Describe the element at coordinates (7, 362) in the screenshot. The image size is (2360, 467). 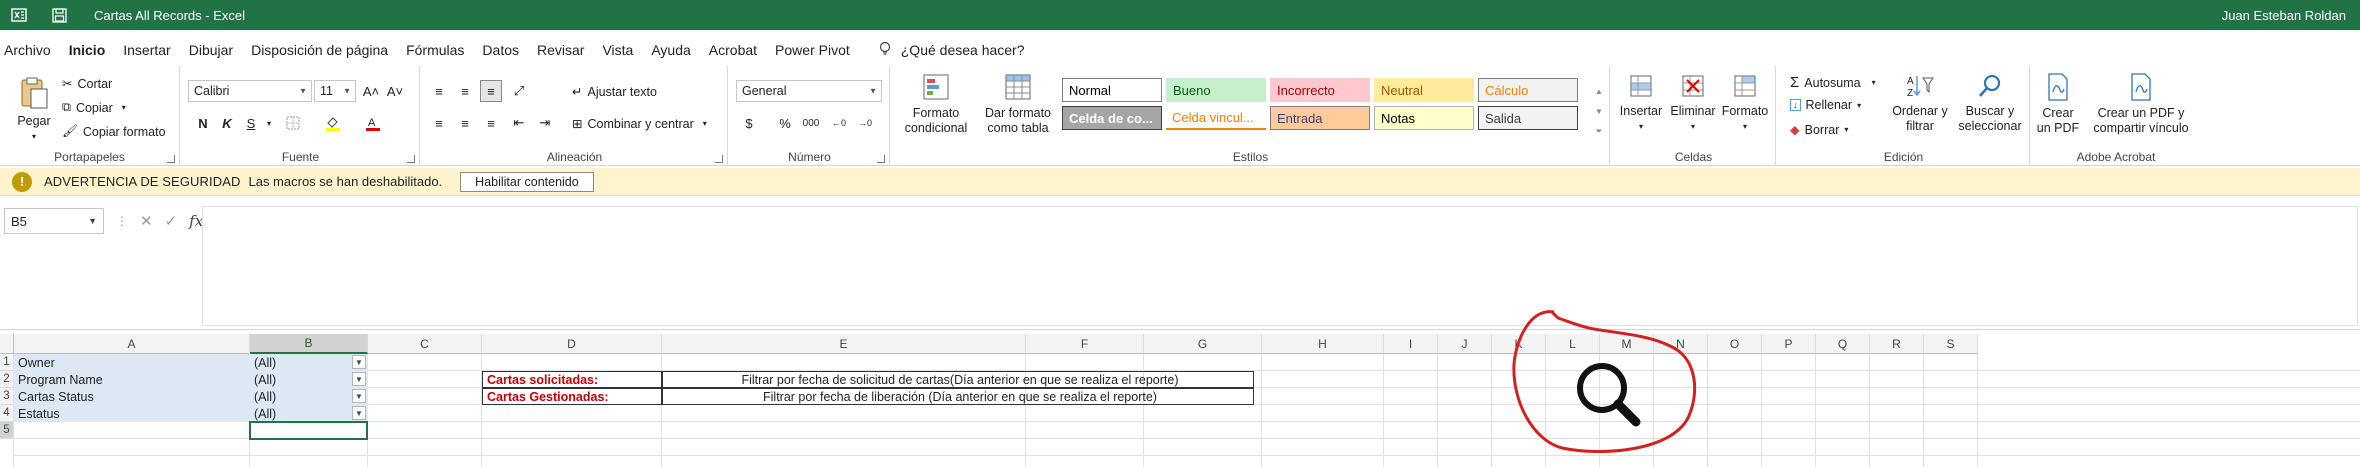
I see `row-header-1: 1` at that location.